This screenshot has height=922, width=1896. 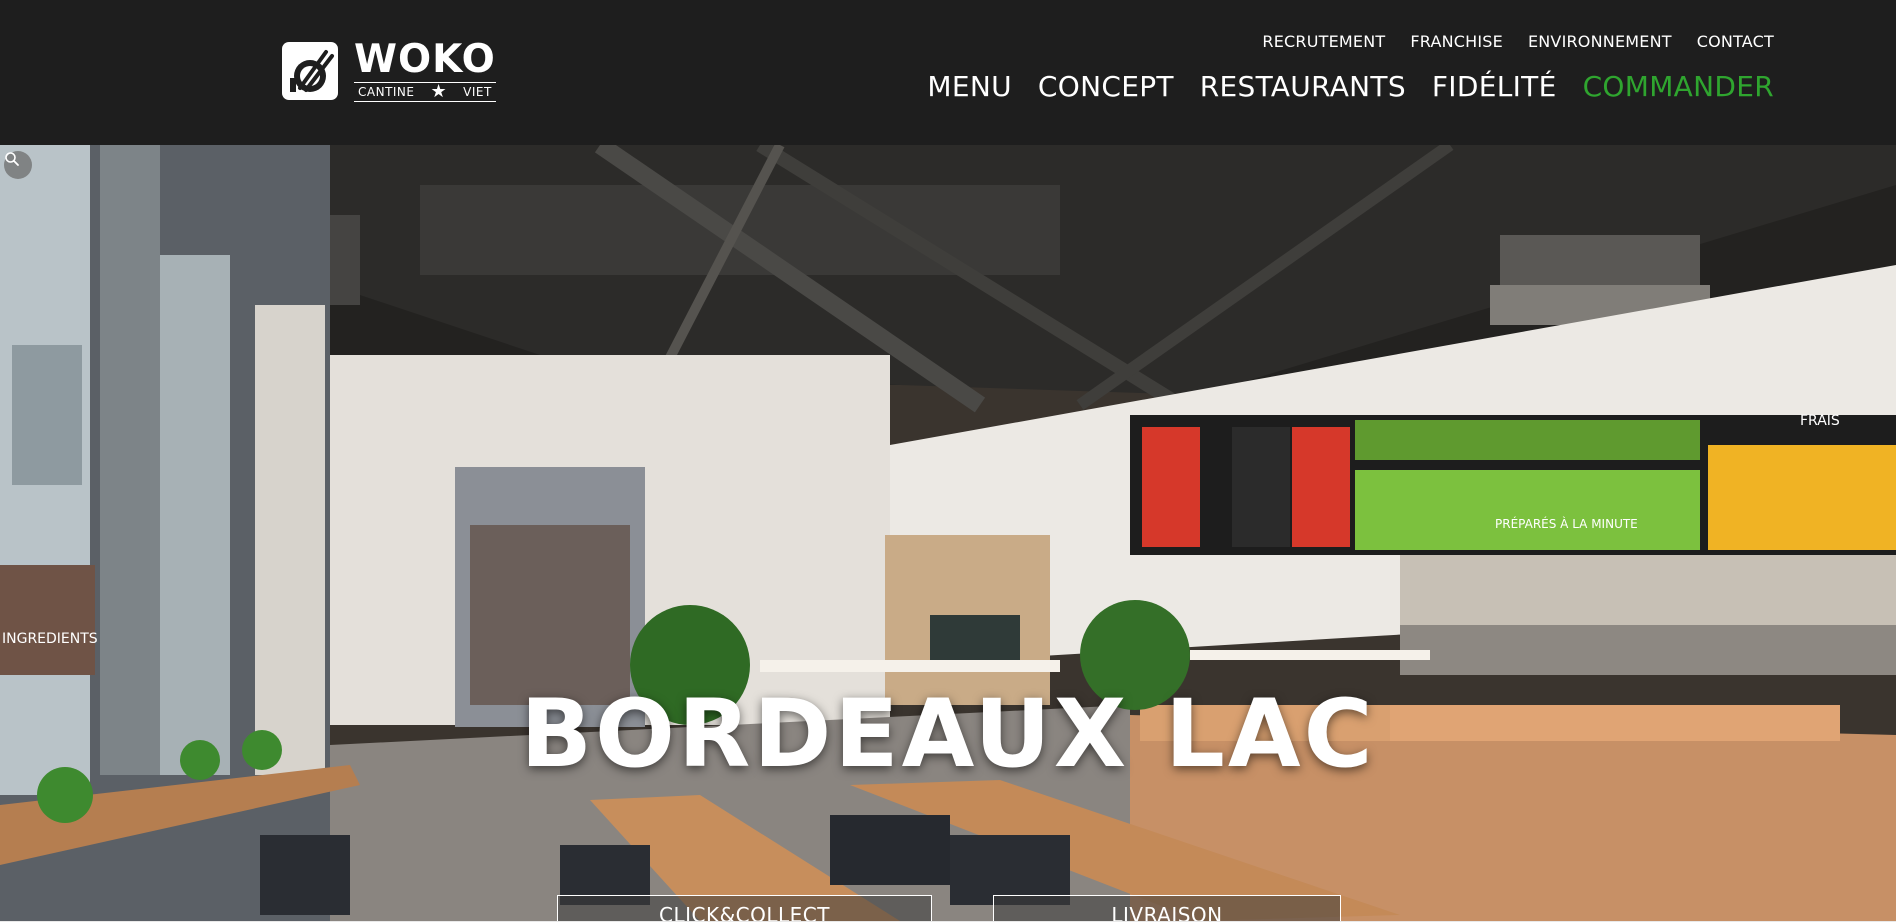 I want to click on chopsticks-bowl-icon, so click(x=310, y=71).